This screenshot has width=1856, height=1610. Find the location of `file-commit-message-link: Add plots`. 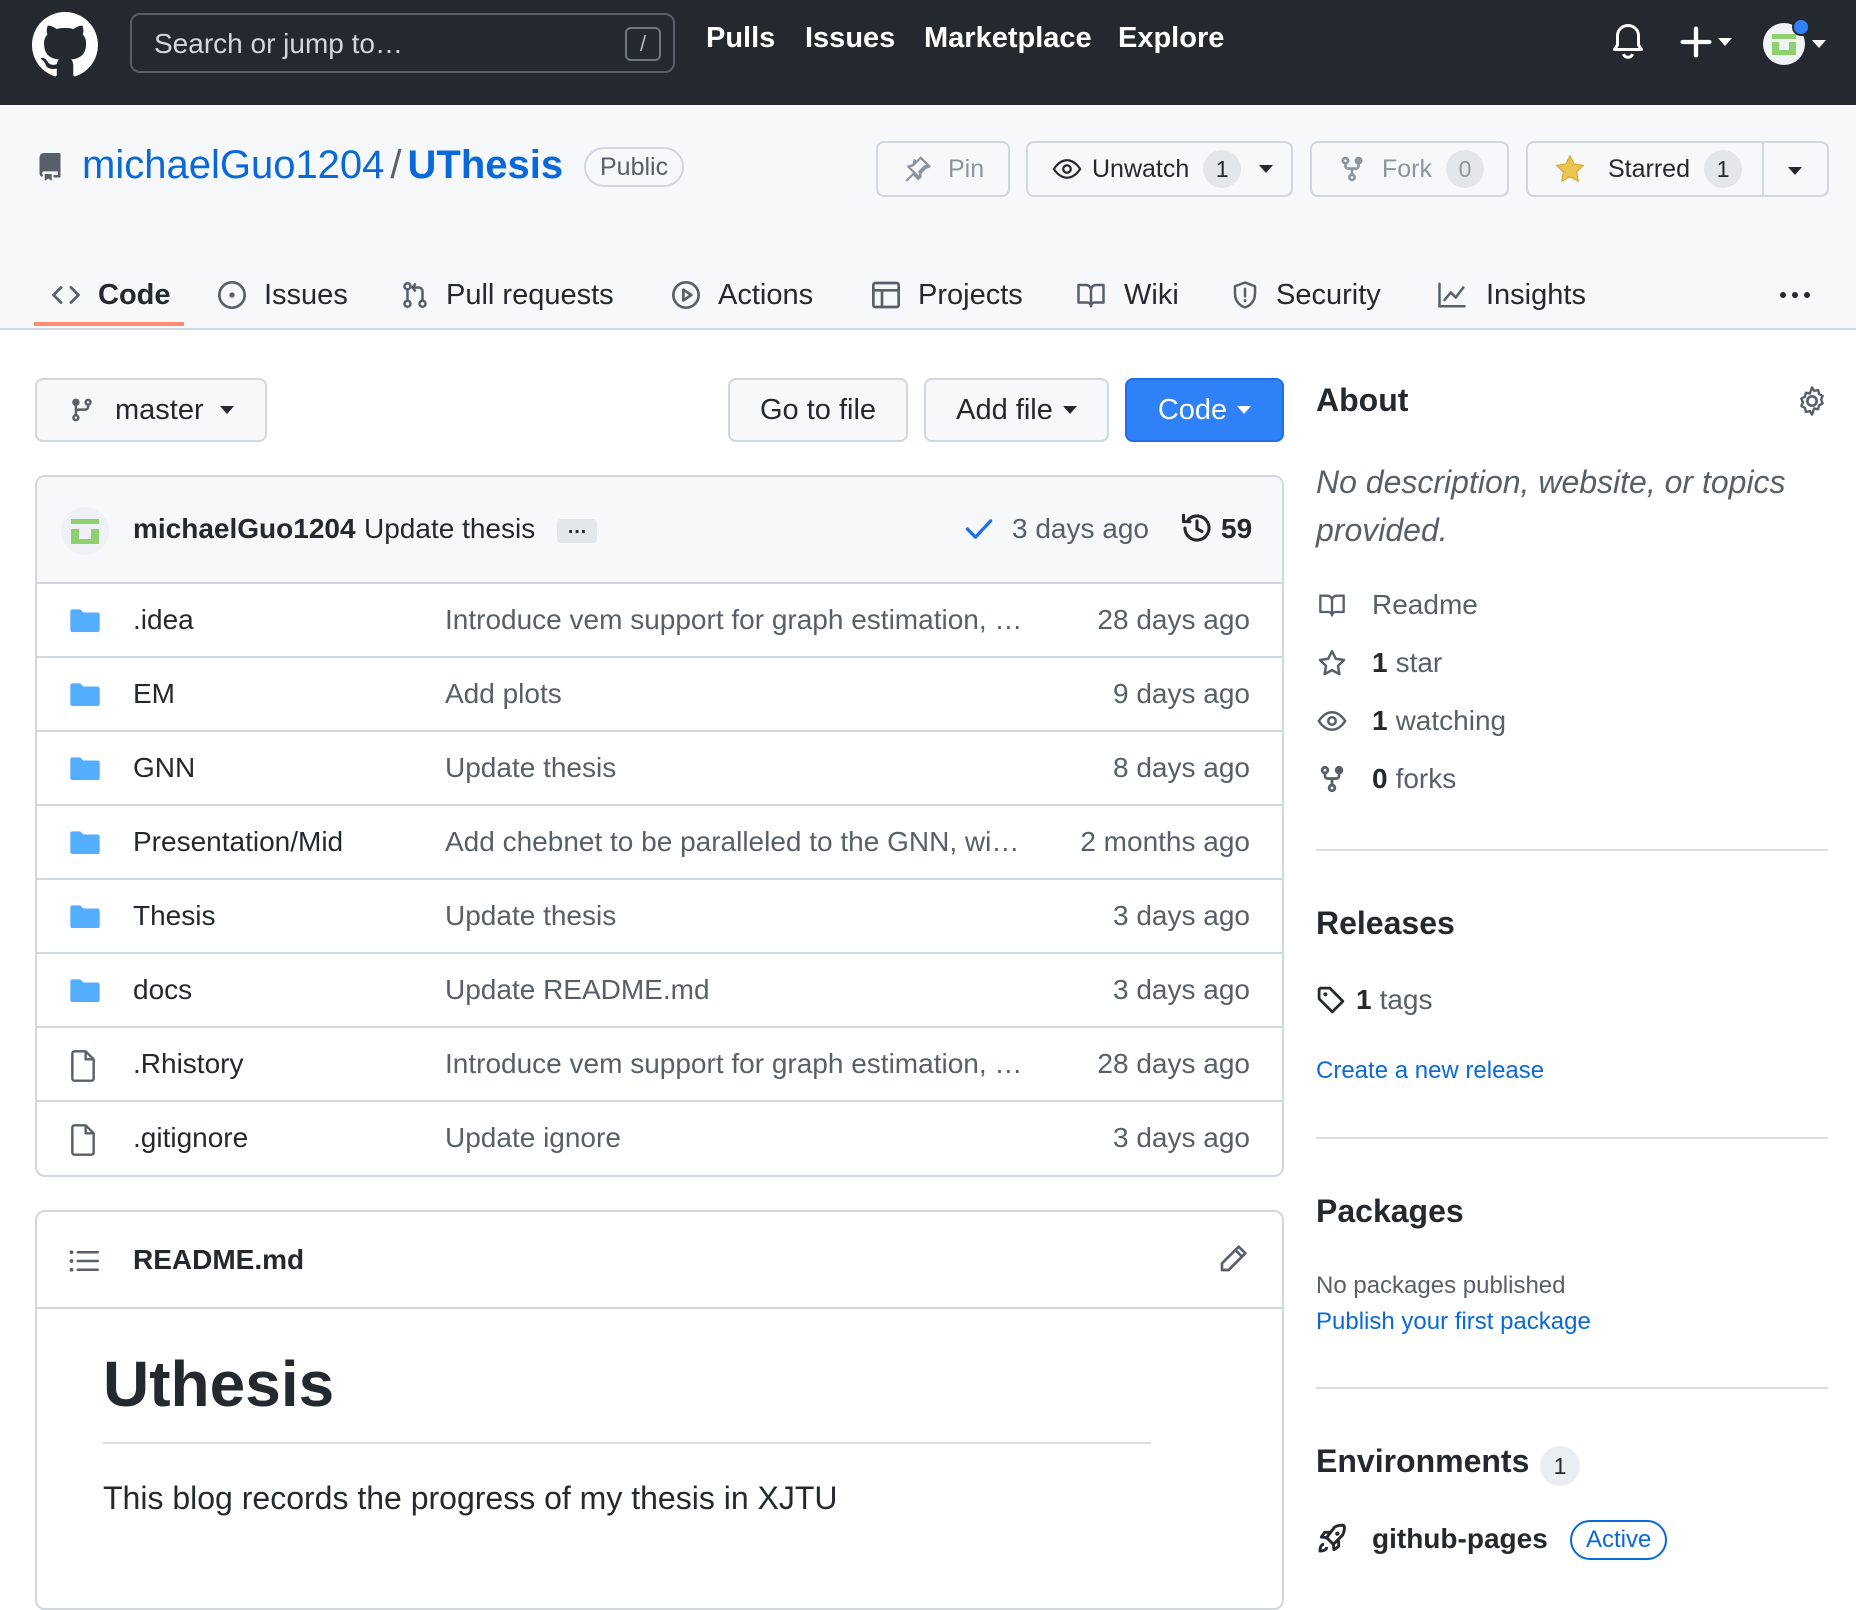

file-commit-message-link: Add plots is located at coordinates (735, 694).